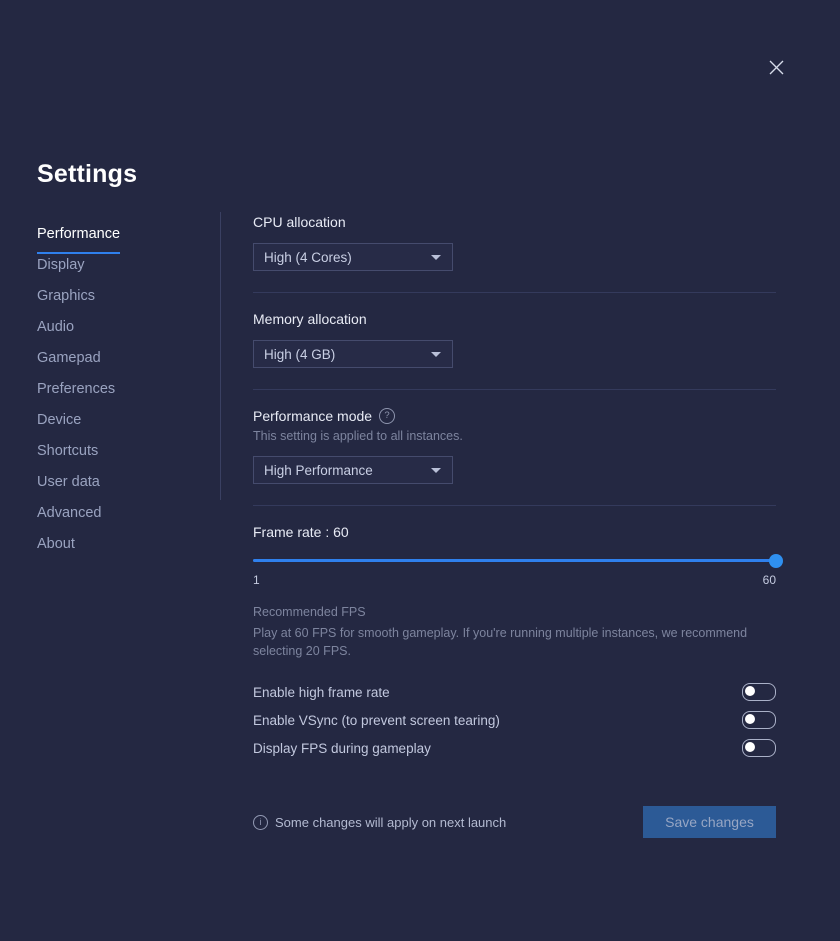  Describe the element at coordinates (122, 420) in the screenshot. I see `sidebar-item-device: Device` at that location.